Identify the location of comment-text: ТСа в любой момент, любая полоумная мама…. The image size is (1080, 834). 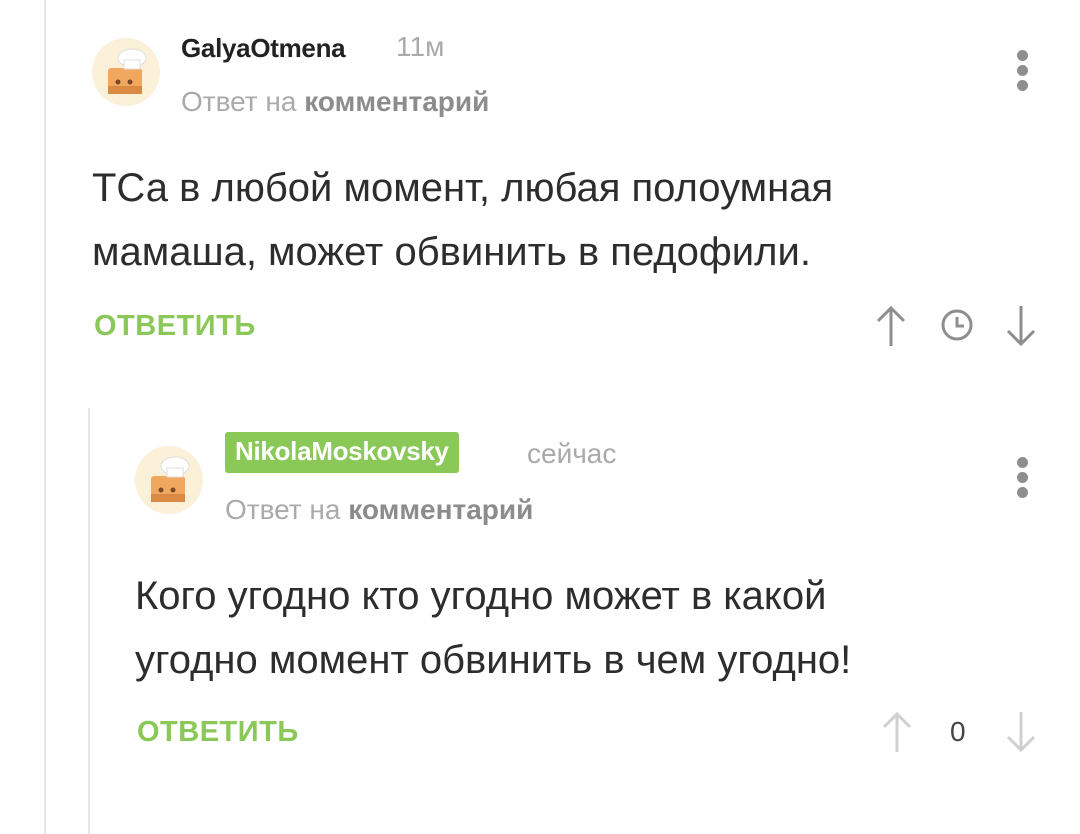
(462, 220).